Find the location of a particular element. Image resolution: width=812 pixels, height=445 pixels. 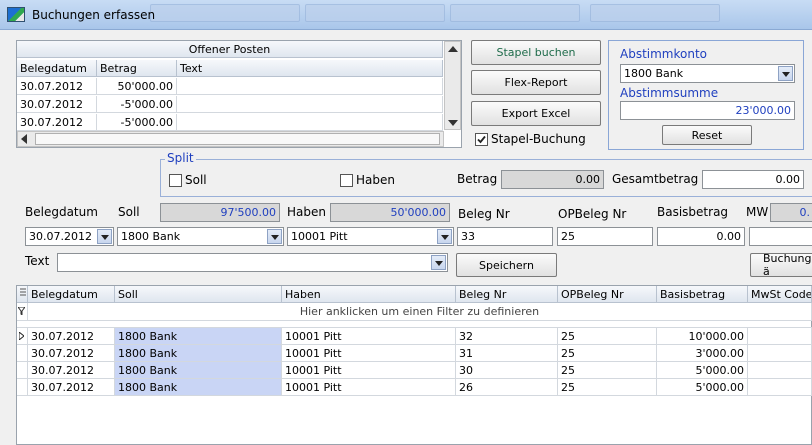

split-soll-checkbox is located at coordinates (175, 180).